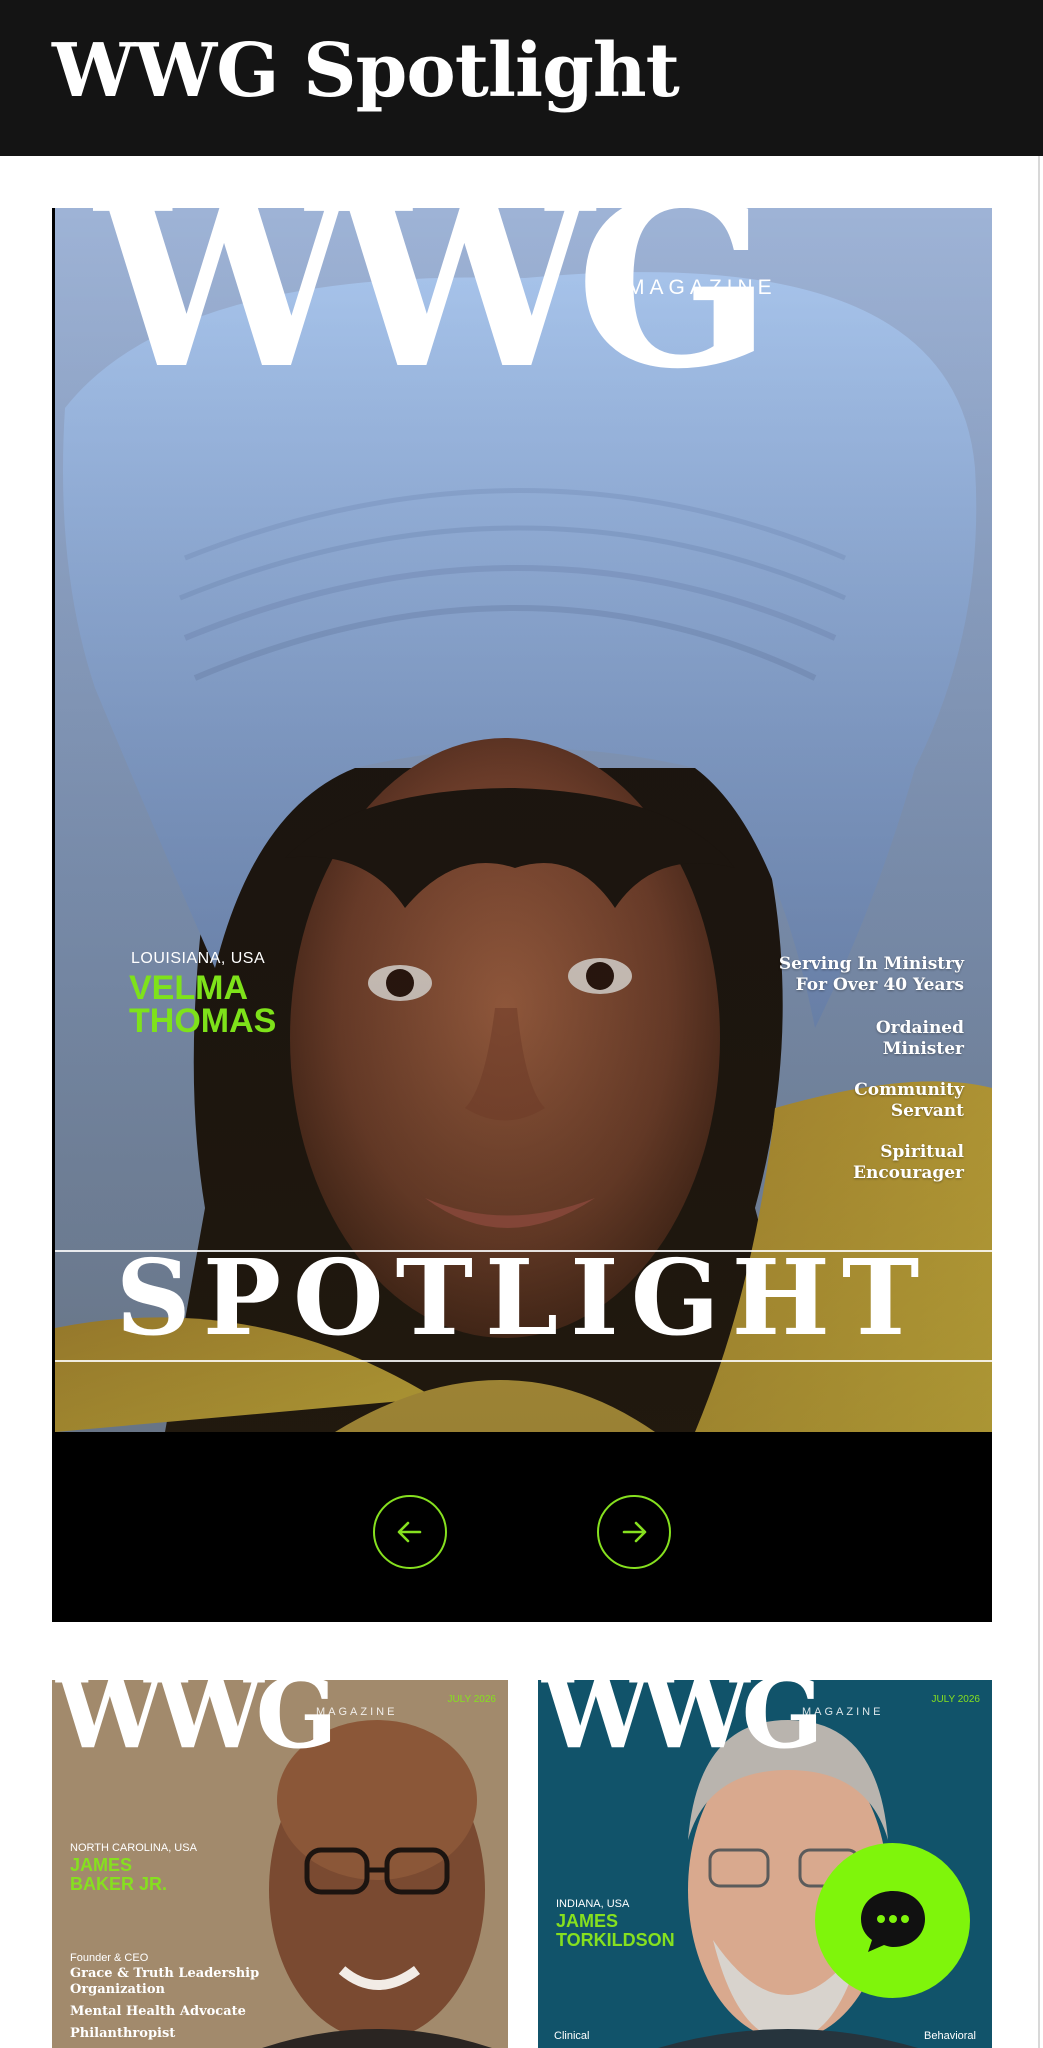 This screenshot has height=2048, width=1043. Describe the element at coordinates (909, 1090) in the screenshot. I see `tagline-text: Community` at that location.